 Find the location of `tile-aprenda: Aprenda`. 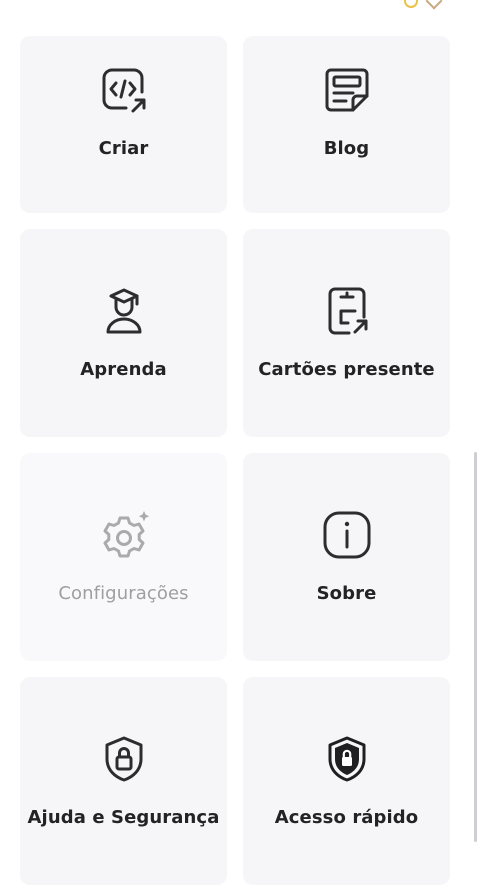

tile-aprenda: Aprenda is located at coordinates (123, 333).